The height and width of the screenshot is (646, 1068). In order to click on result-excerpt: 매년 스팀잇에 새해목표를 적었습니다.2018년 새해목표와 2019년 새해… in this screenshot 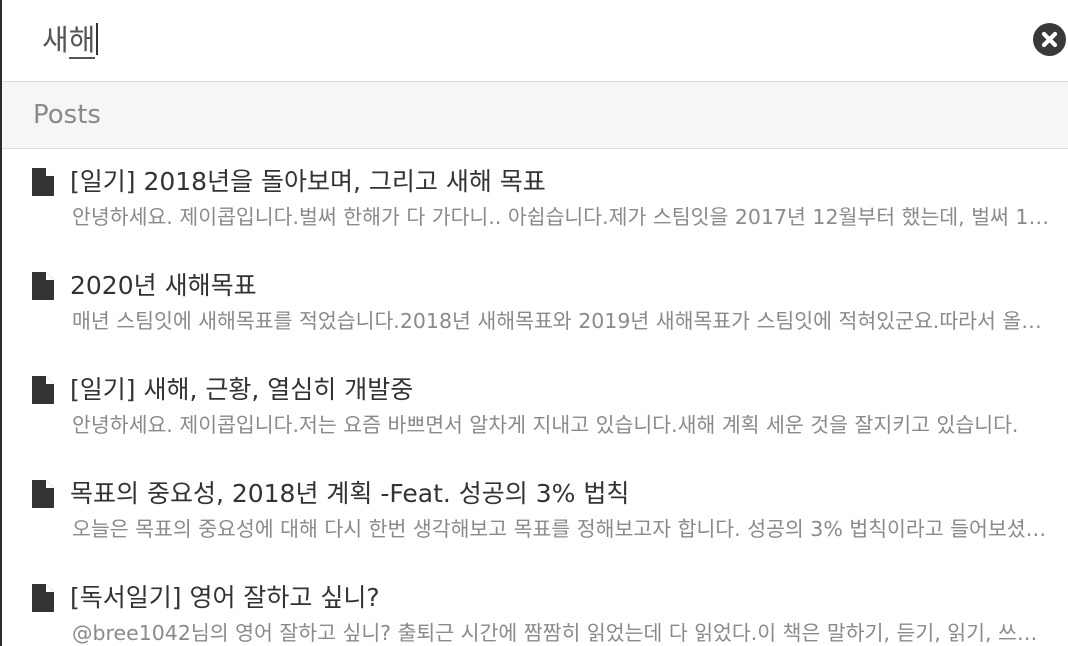, I will do `click(563, 321)`.